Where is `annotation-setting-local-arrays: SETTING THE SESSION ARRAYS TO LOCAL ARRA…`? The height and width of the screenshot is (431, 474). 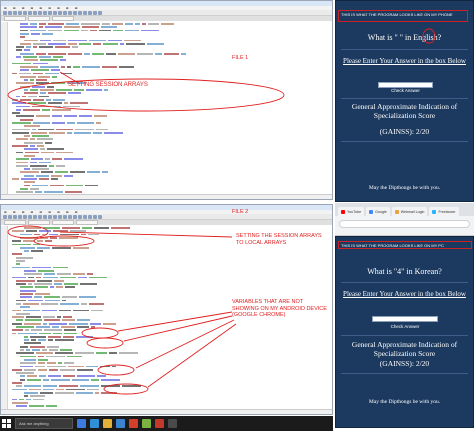
annotation-setting-local-arrays: SETTING THE SESSION ARRAYS TO LOCAL ARRA… is located at coordinates (279, 239).